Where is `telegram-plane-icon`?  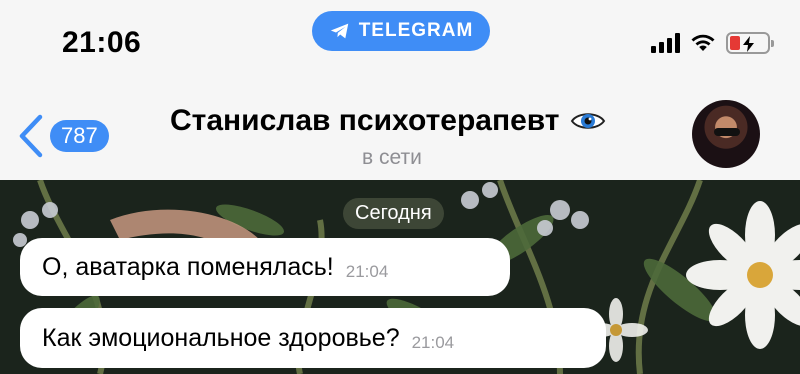 telegram-plane-icon is located at coordinates (339, 31).